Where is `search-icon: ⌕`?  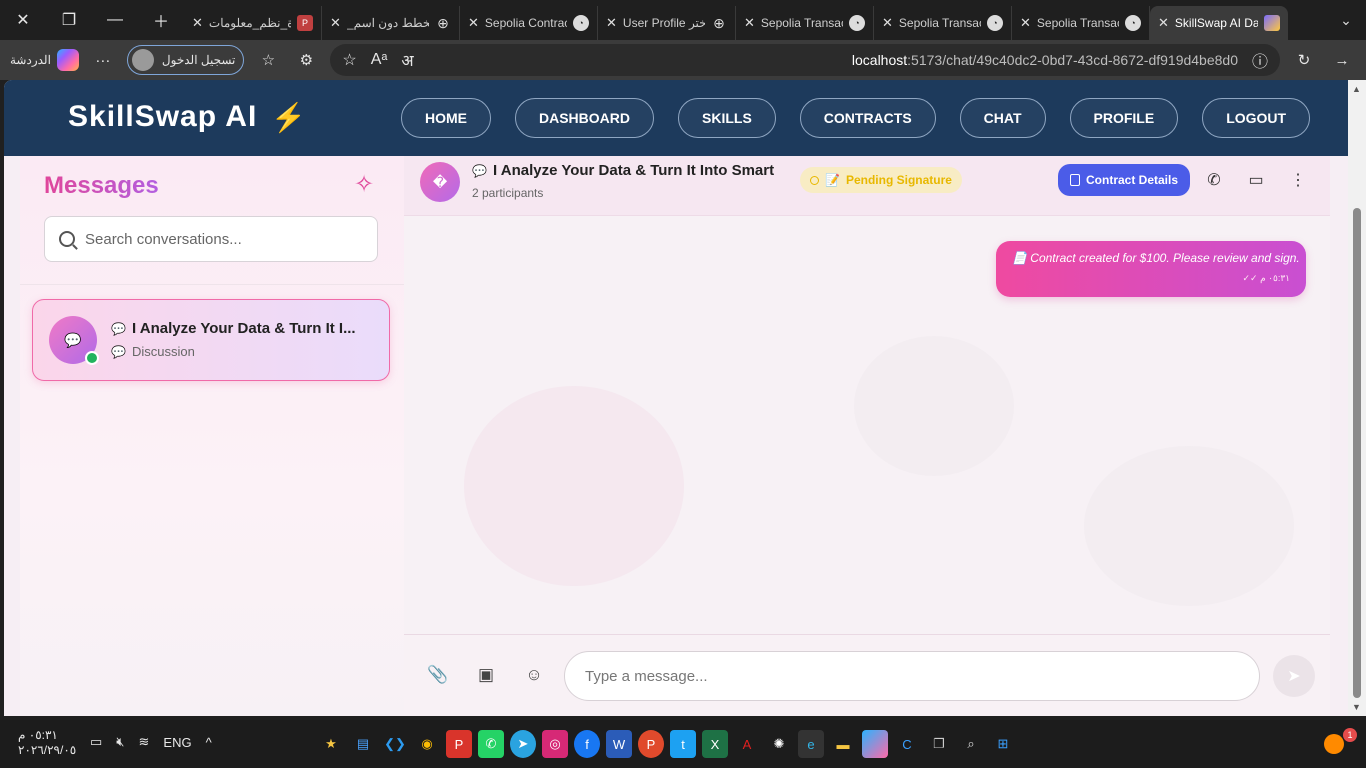 search-icon: ⌕ is located at coordinates (971, 744).